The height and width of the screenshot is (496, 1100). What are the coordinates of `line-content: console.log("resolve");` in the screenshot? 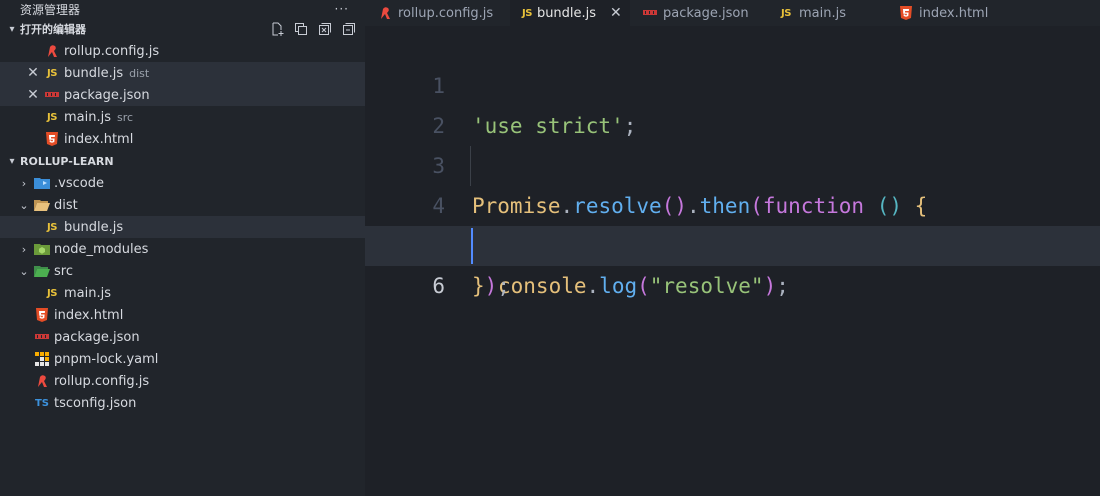 It's located at (643, 286).